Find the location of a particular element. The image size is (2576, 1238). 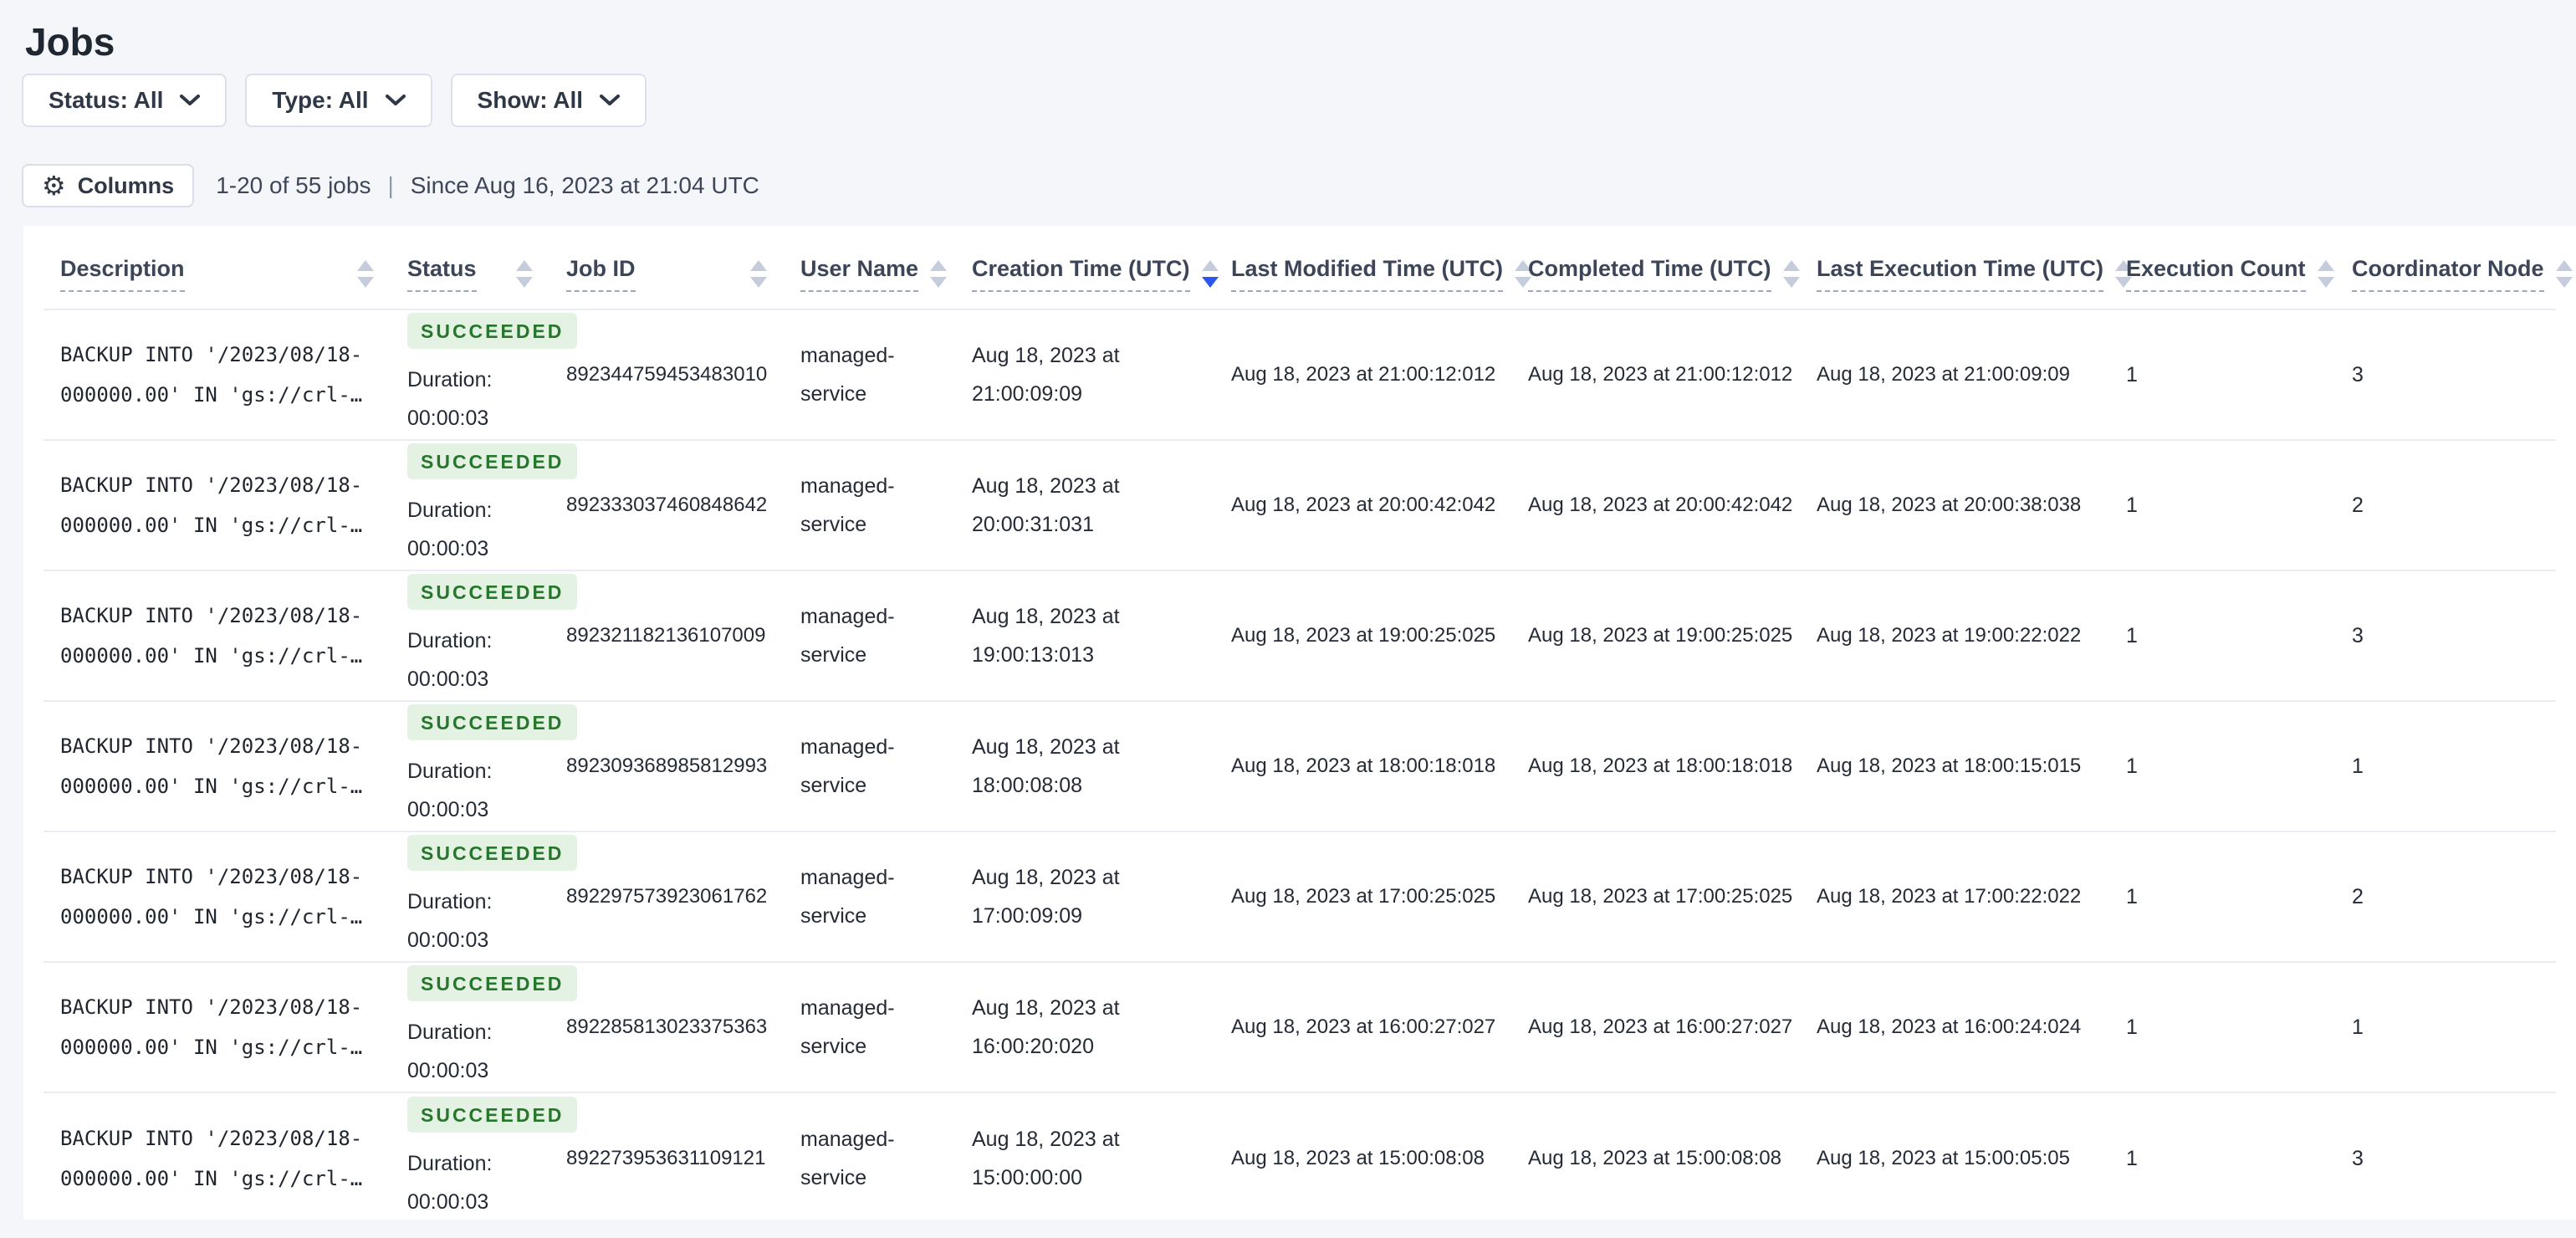

column-label-execution-count: Execution Count is located at coordinates (2216, 274).